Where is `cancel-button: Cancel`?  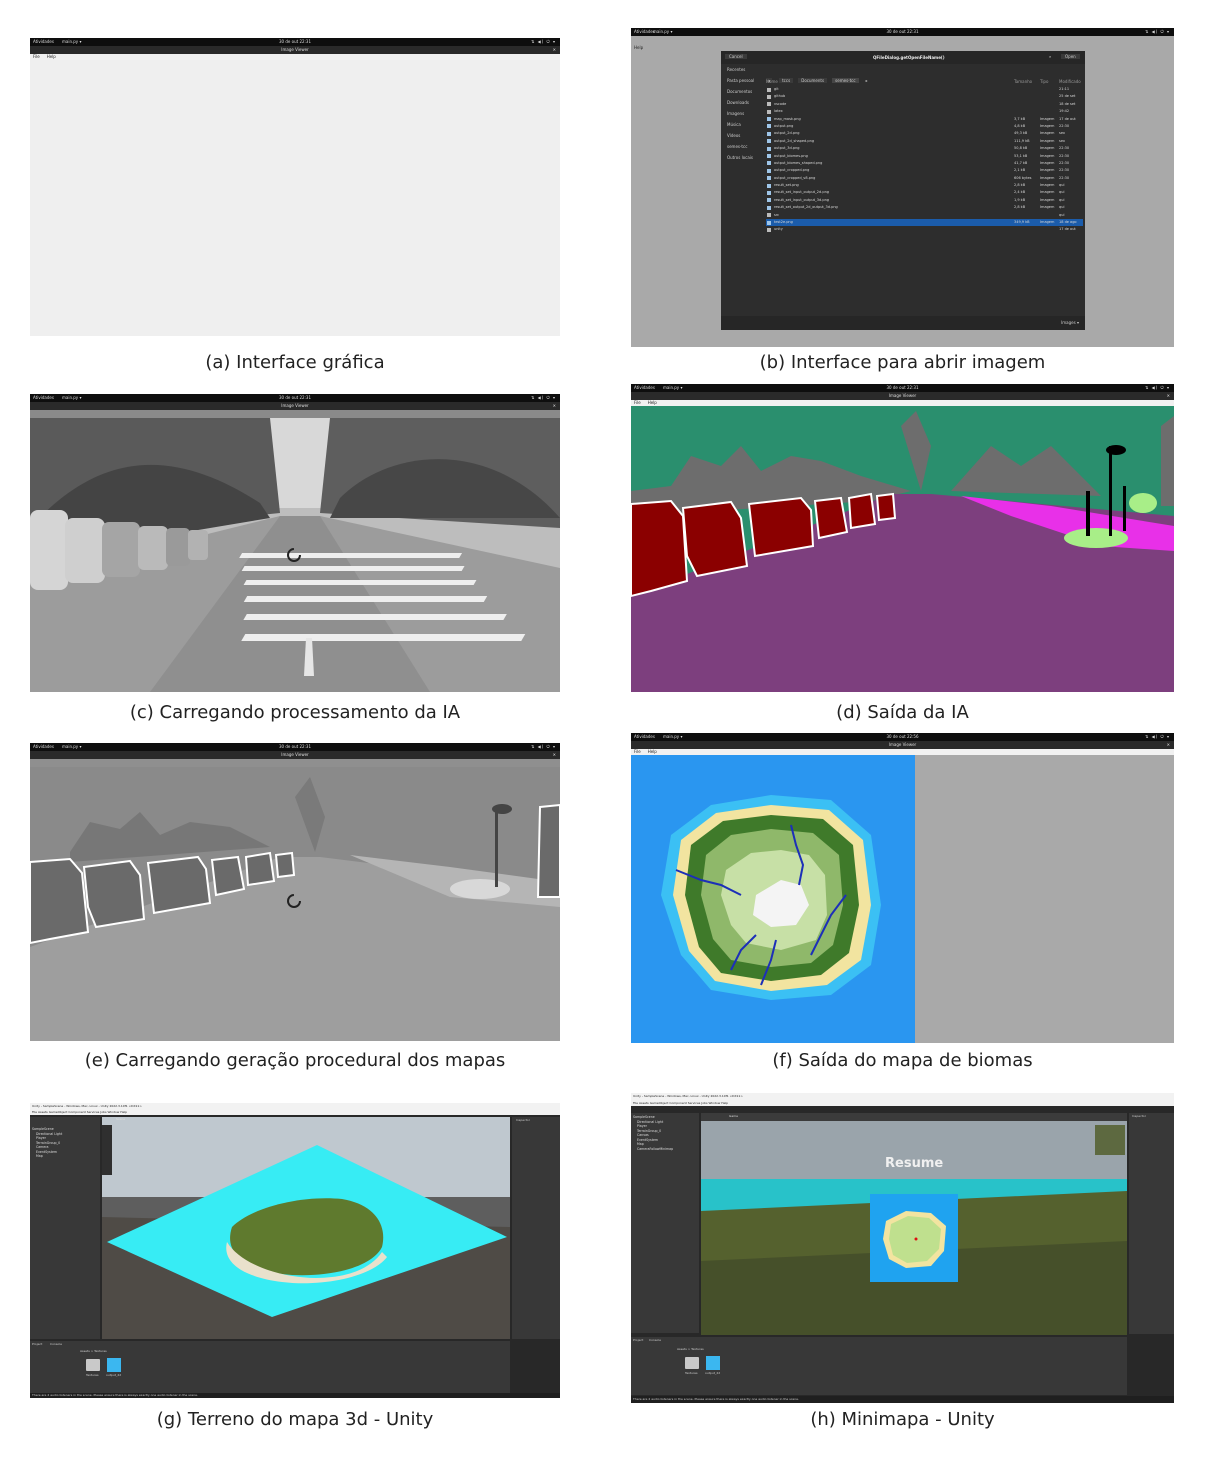
cancel-button: Cancel is located at coordinates (736, 56).